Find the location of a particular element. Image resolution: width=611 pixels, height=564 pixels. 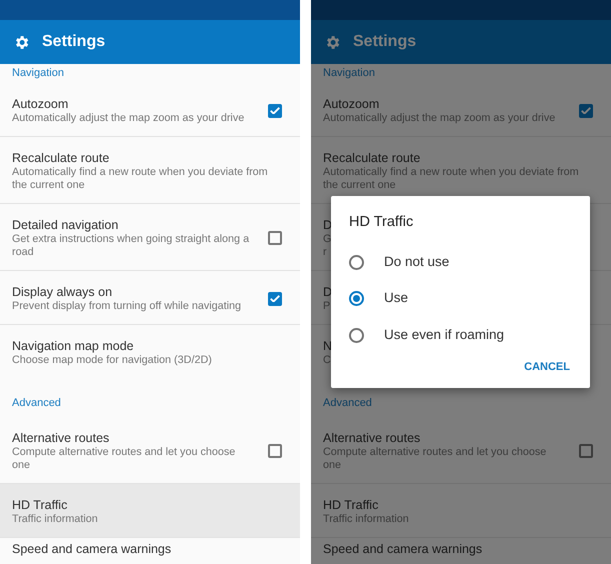

settings-row: Alternative routes Compute alternative routes and let you choose one is located at coordinates (461, 450).